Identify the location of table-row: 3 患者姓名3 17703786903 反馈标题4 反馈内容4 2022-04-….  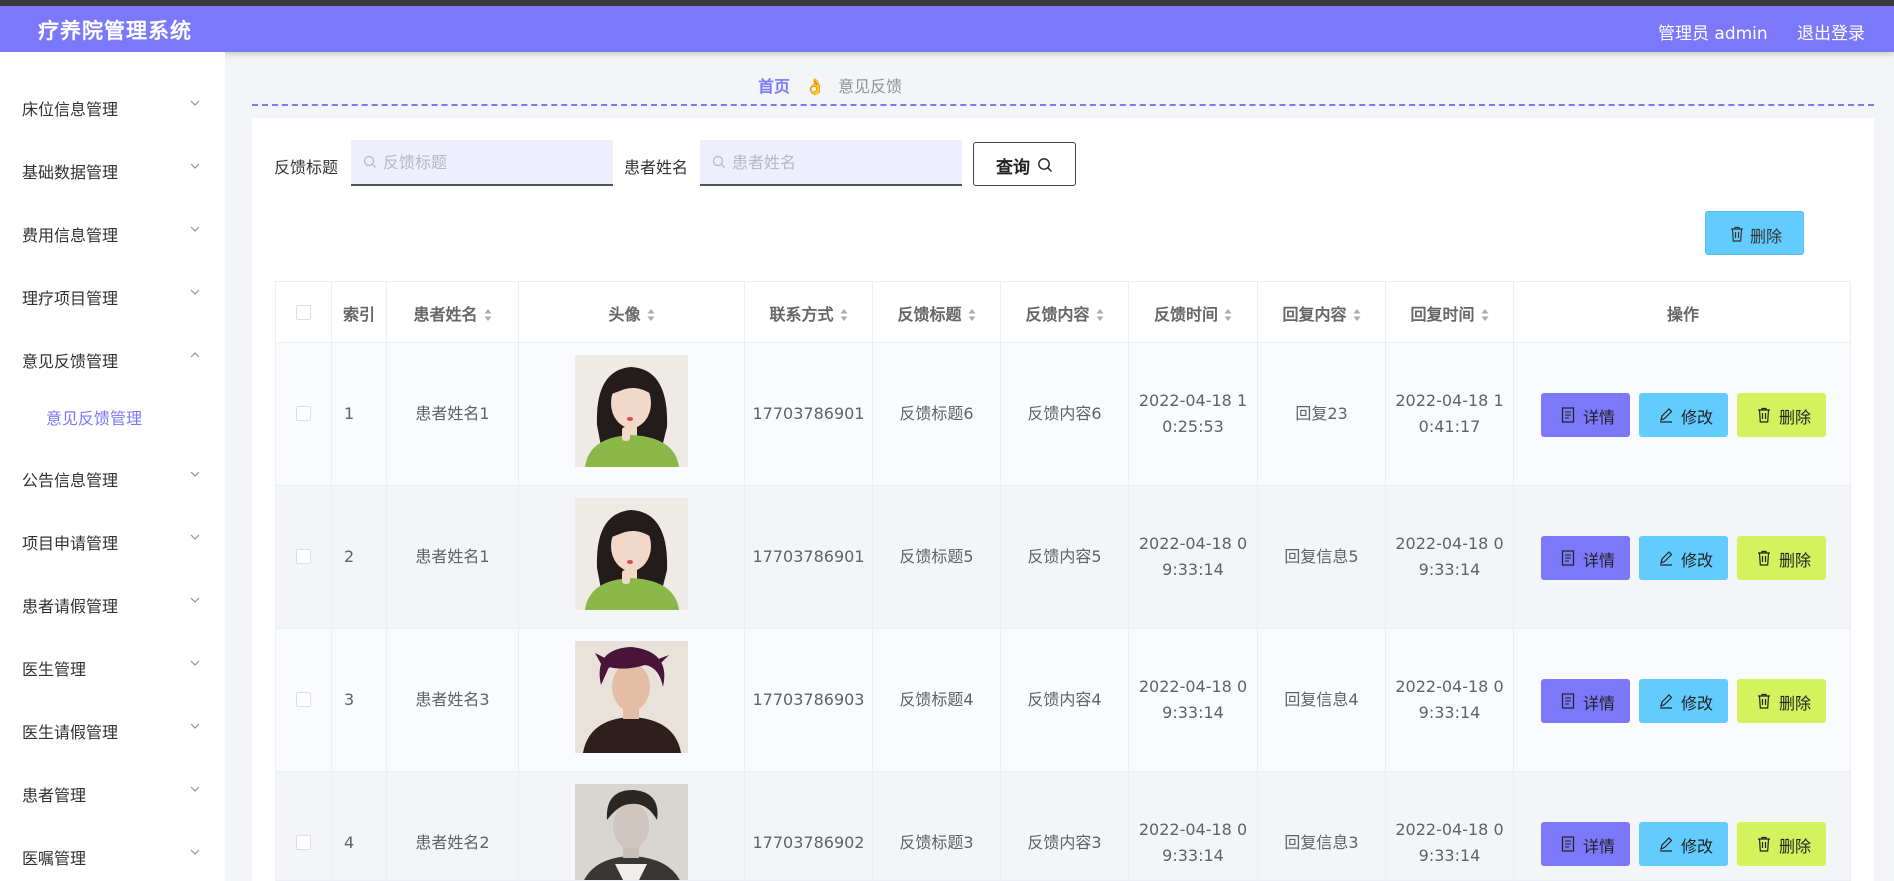
(1063, 700).